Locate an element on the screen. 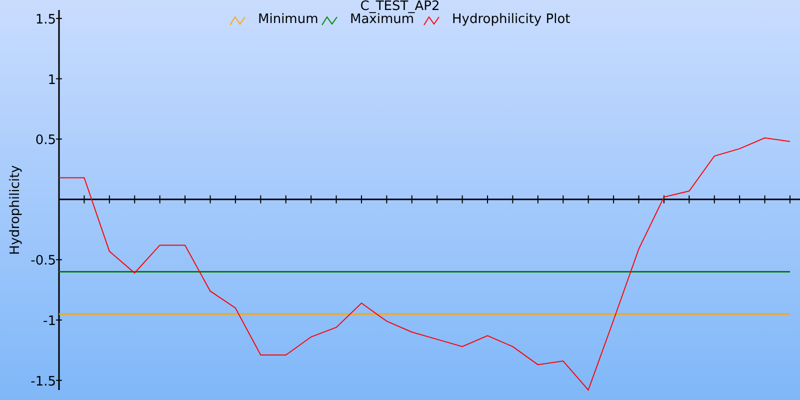 Image resolution: width=800 pixels, height=400 pixels. axis-label: Hydrophilicity is located at coordinates (15, 210).